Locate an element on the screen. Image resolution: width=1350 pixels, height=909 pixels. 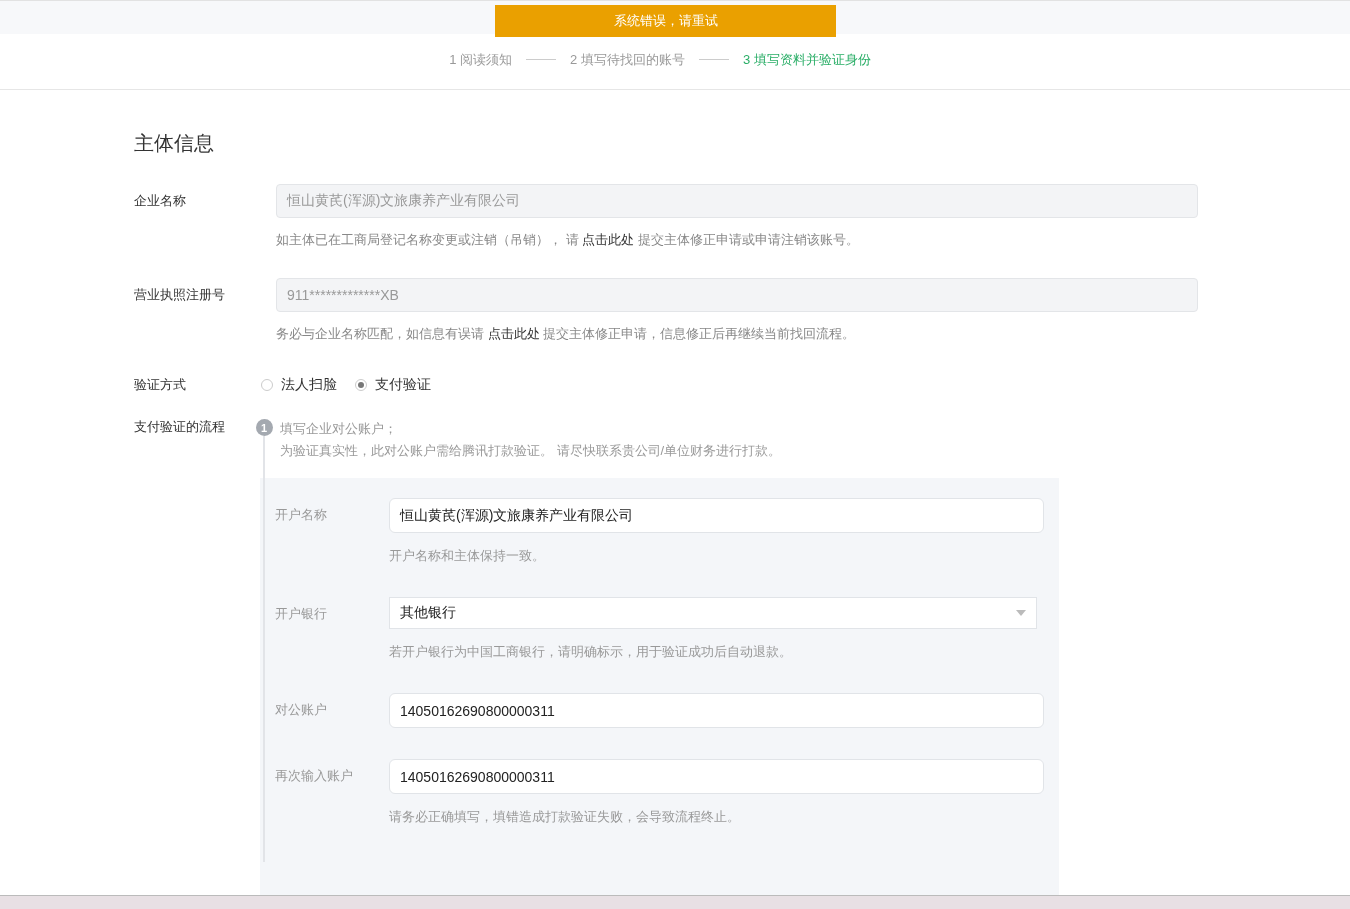
field-label: 验证方式 is located at coordinates (160, 385).